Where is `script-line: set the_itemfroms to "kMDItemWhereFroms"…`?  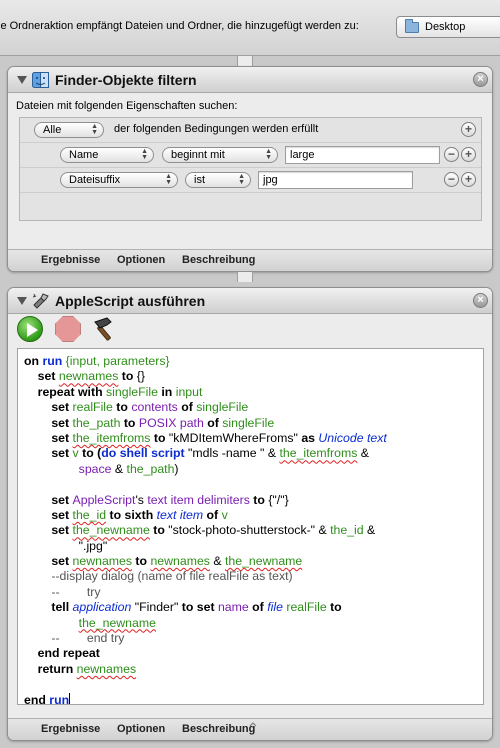 script-line: set the_itemfroms to "kMDItemWhereFroms"… is located at coordinates (253, 438).